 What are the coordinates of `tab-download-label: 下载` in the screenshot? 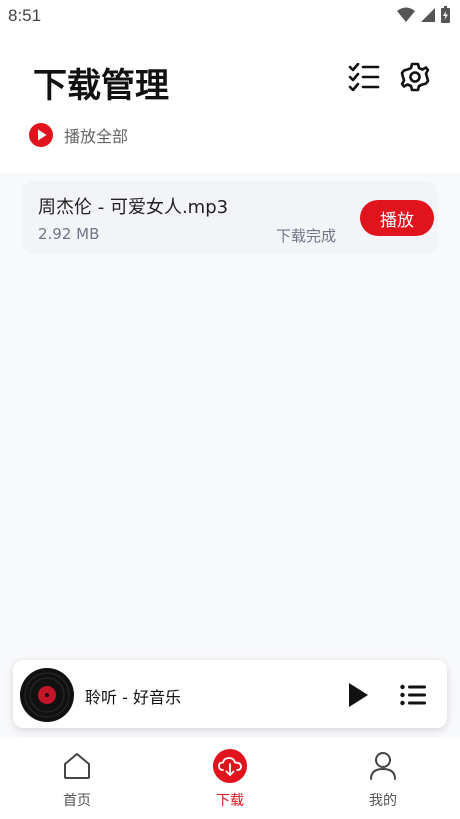 It's located at (230, 801).